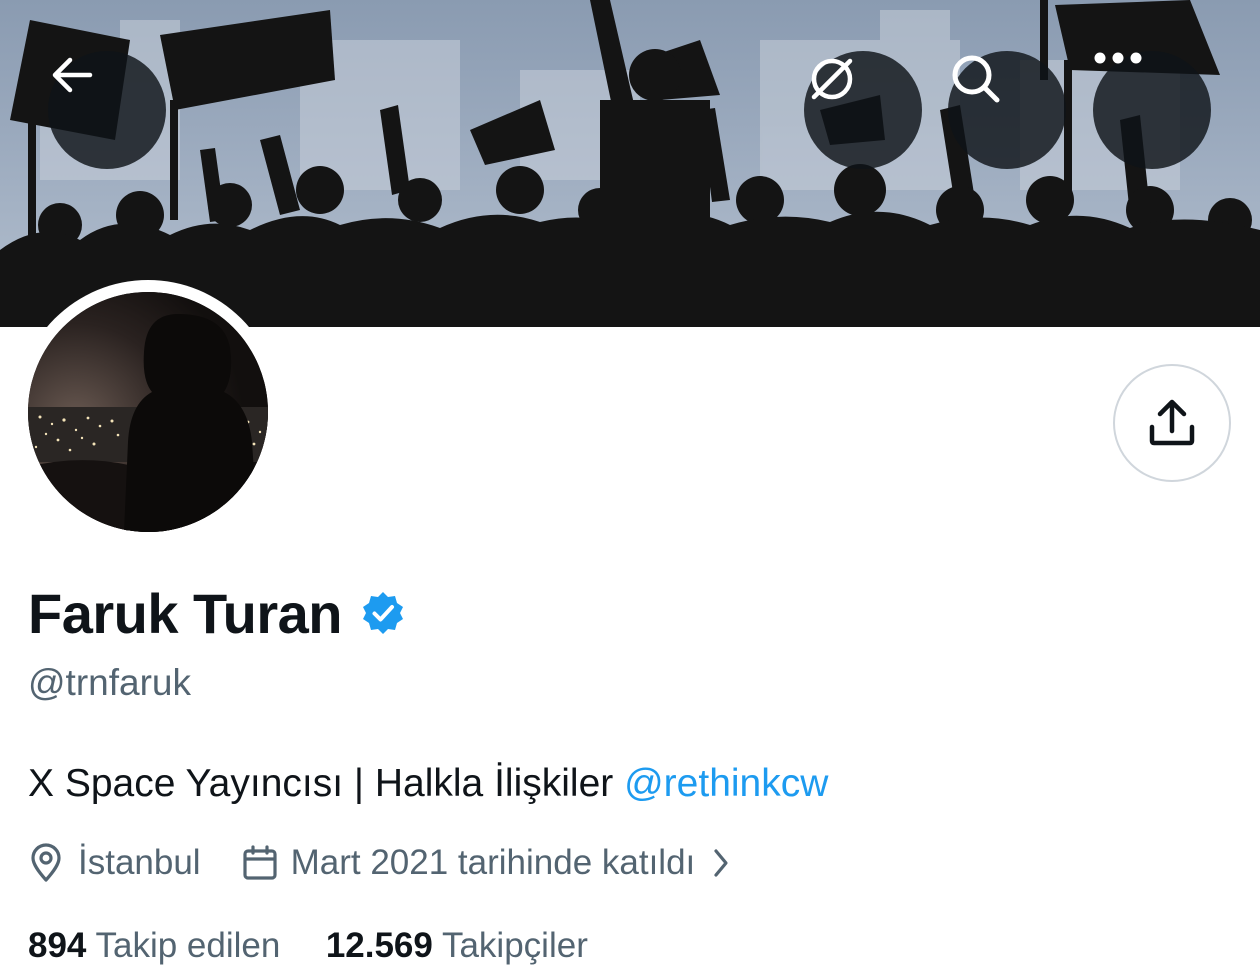  Describe the element at coordinates (188, 945) in the screenshot. I see `following-label: Takip edilen` at that location.